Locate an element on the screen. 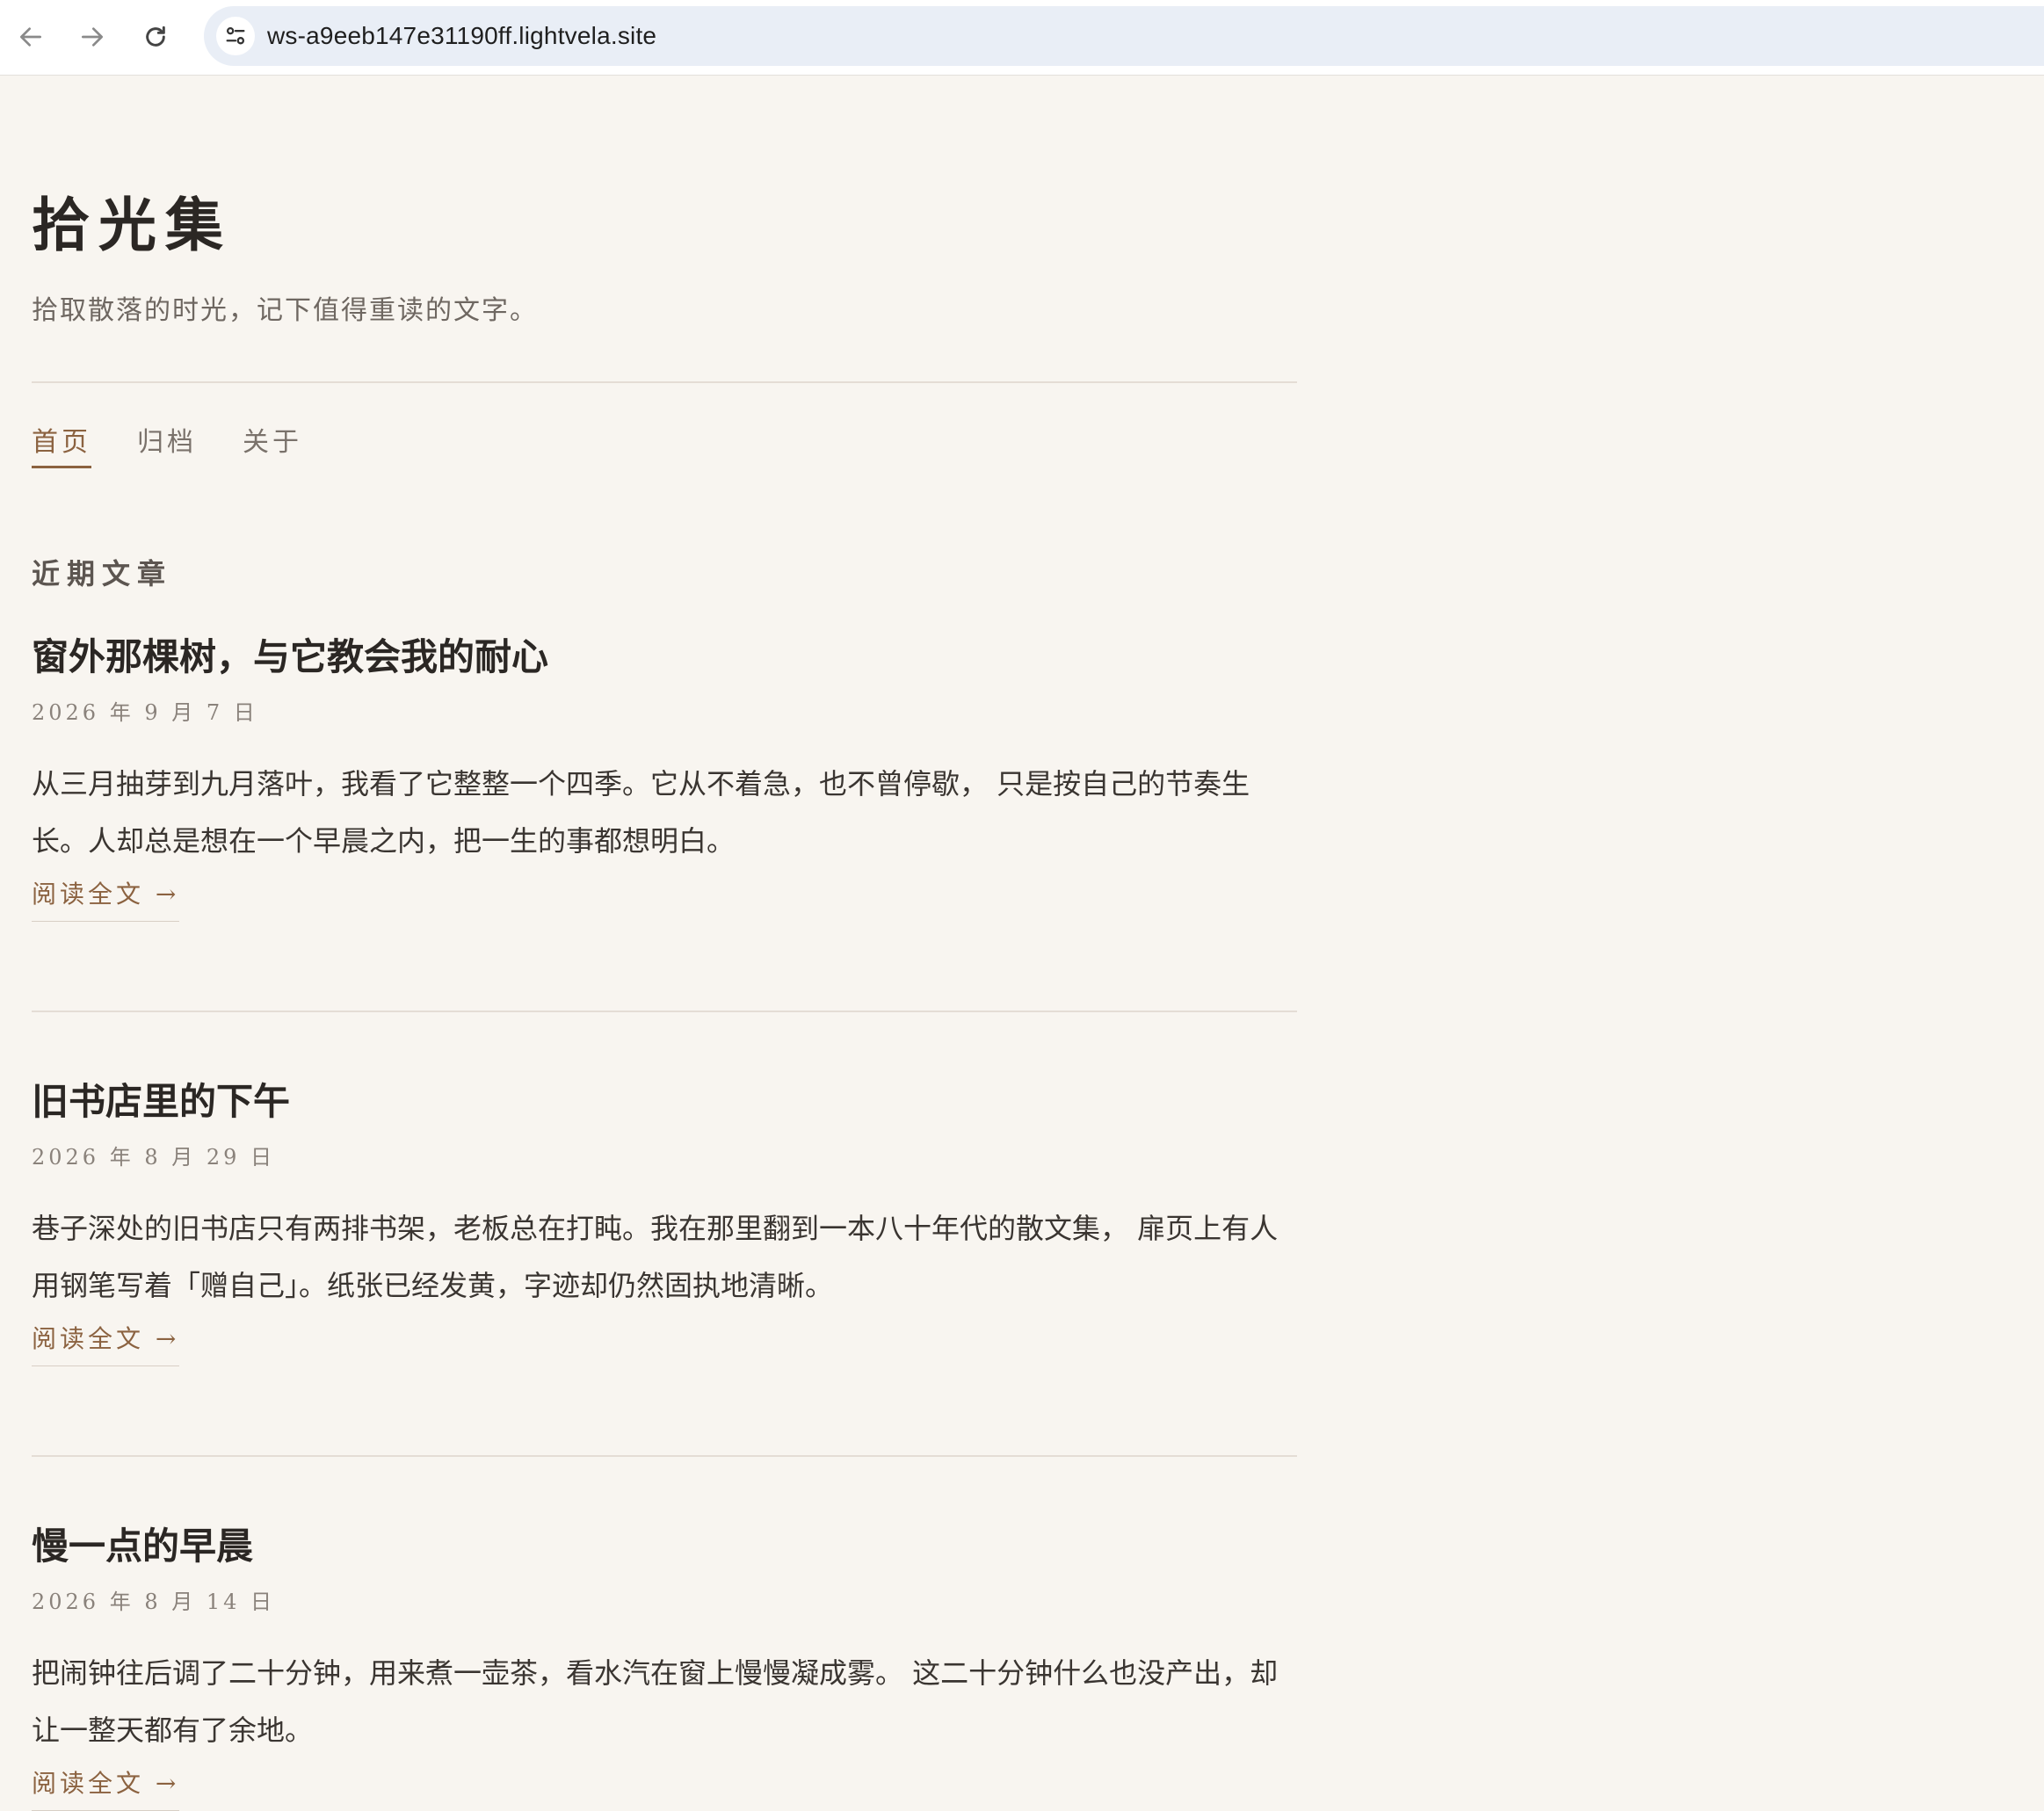 The width and height of the screenshot is (2044, 1811). nav-item-about: 关于 is located at coordinates (273, 442).